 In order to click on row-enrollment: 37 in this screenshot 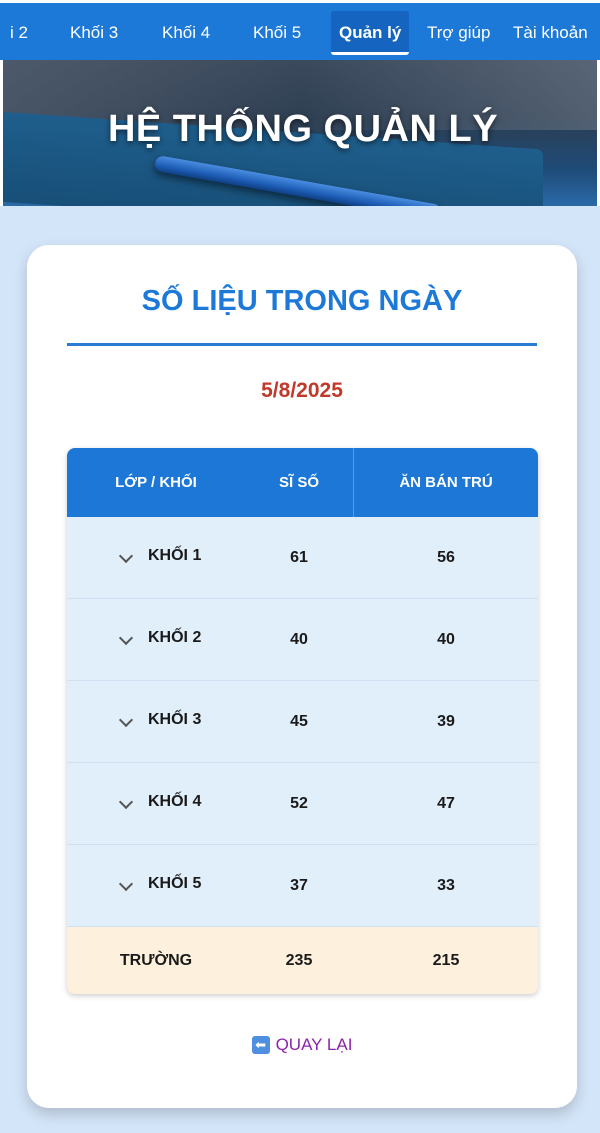, I will do `click(299, 885)`.